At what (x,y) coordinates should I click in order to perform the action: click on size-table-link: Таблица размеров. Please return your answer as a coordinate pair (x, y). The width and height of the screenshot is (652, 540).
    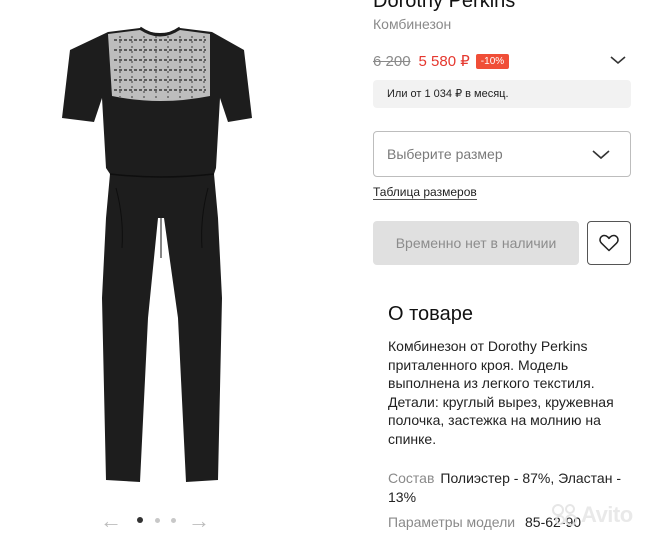
    Looking at the image, I should click on (425, 192).